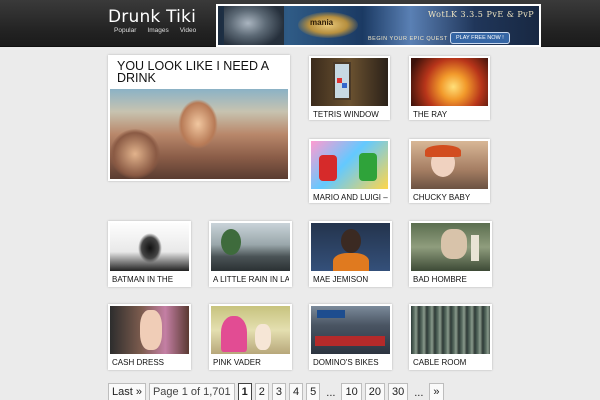 The image size is (600, 400). Describe the element at coordinates (481, 14) in the screenshot. I see `banner-headline: WotLK 3.3.5 PvE & PvP` at that location.